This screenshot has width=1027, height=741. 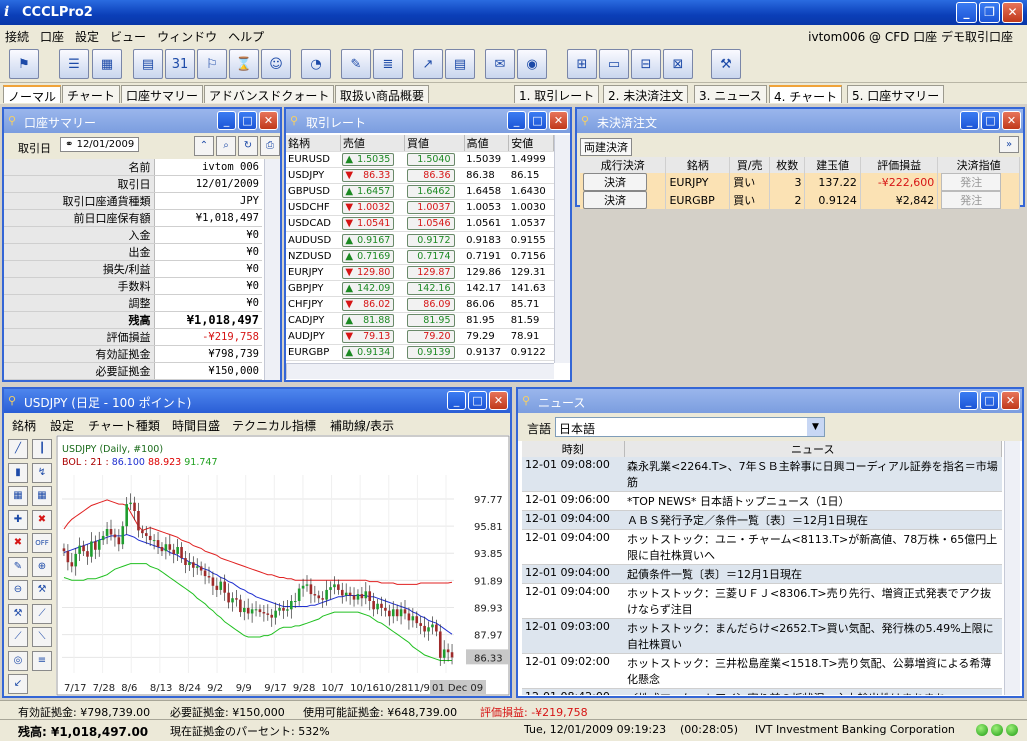 I want to click on chart-menu-timescale: 時間目盛, so click(x=196, y=425).